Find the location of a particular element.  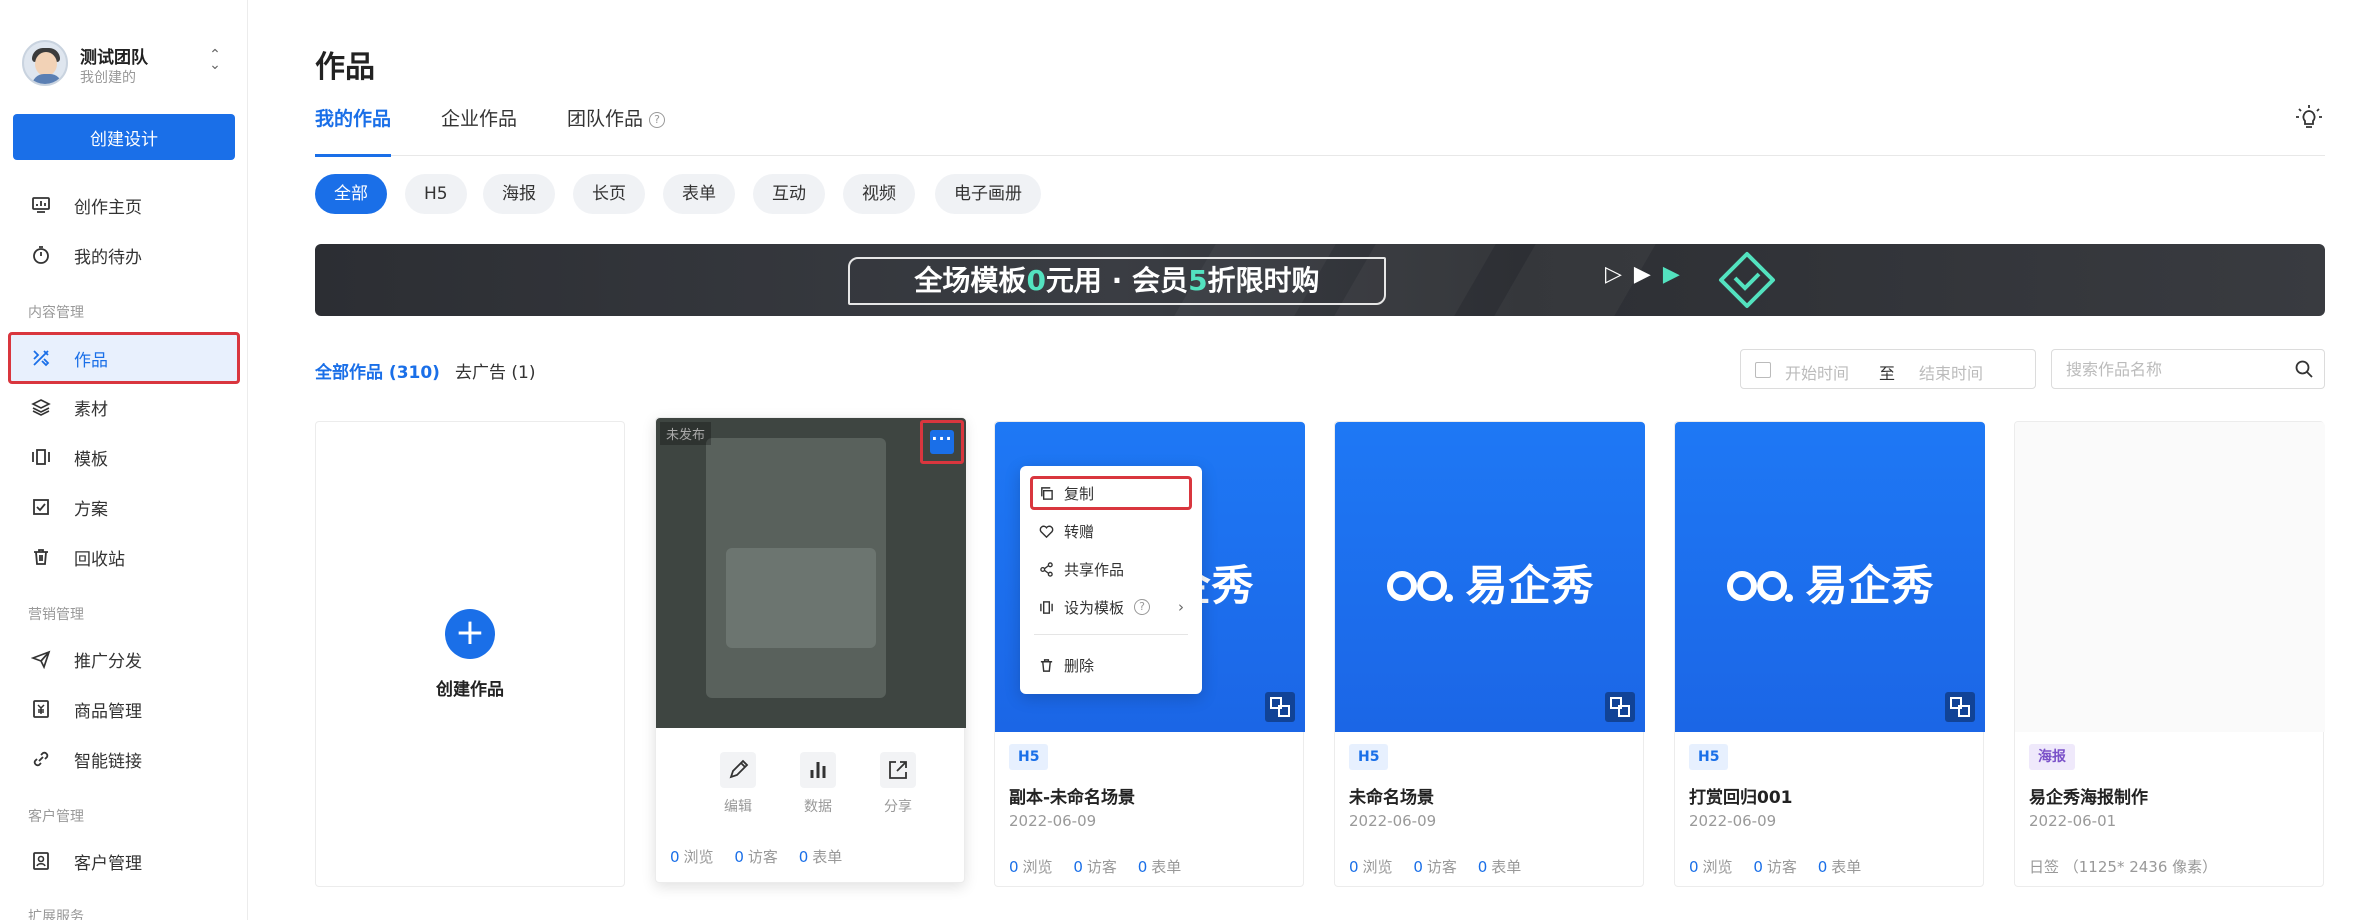

team-switcher: 测试团队 我创建的 ⌃ ⌄ is located at coordinates (127, 65).